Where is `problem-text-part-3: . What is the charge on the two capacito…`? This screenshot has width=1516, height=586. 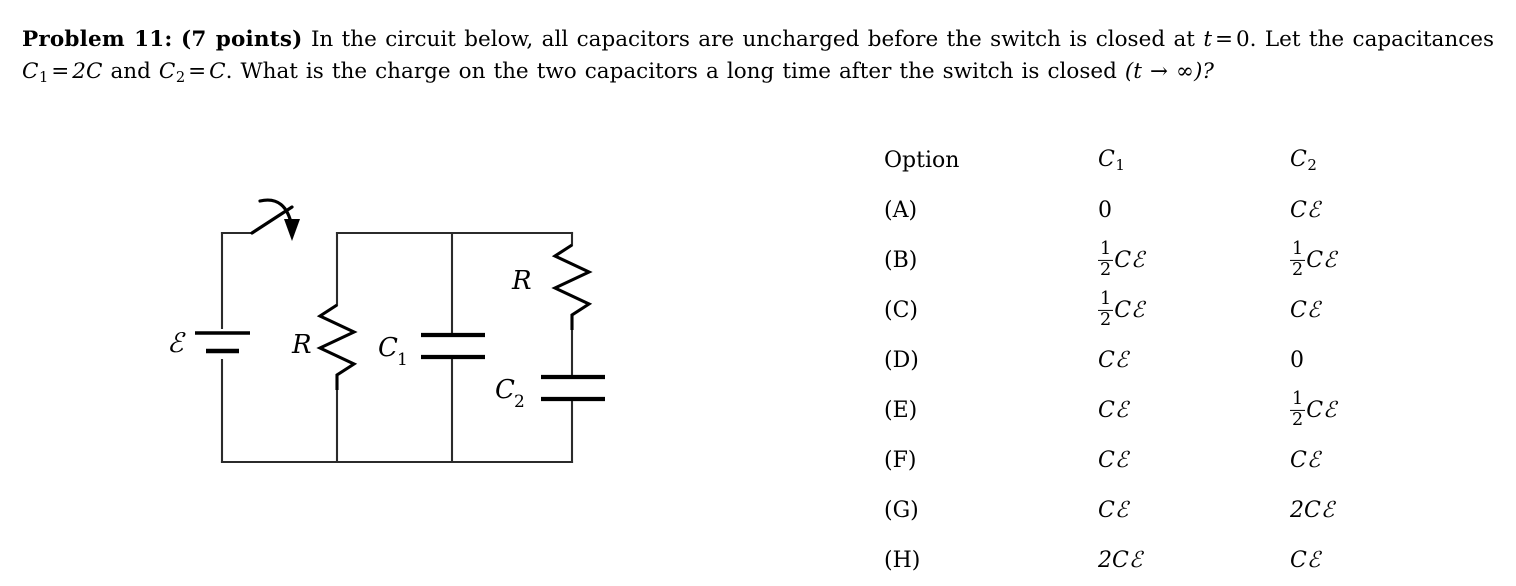 problem-text-part-3: . What is the charge on the two capacito… is located at coordinates (675, 71).